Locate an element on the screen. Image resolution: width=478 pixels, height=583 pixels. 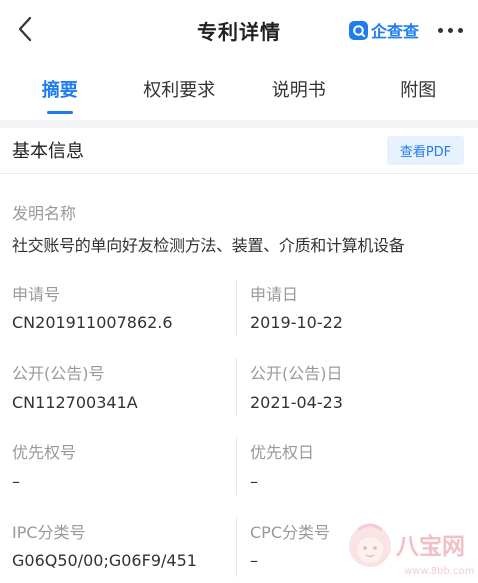
svg-text: 八宝网 is located at coordinates (430, 546).